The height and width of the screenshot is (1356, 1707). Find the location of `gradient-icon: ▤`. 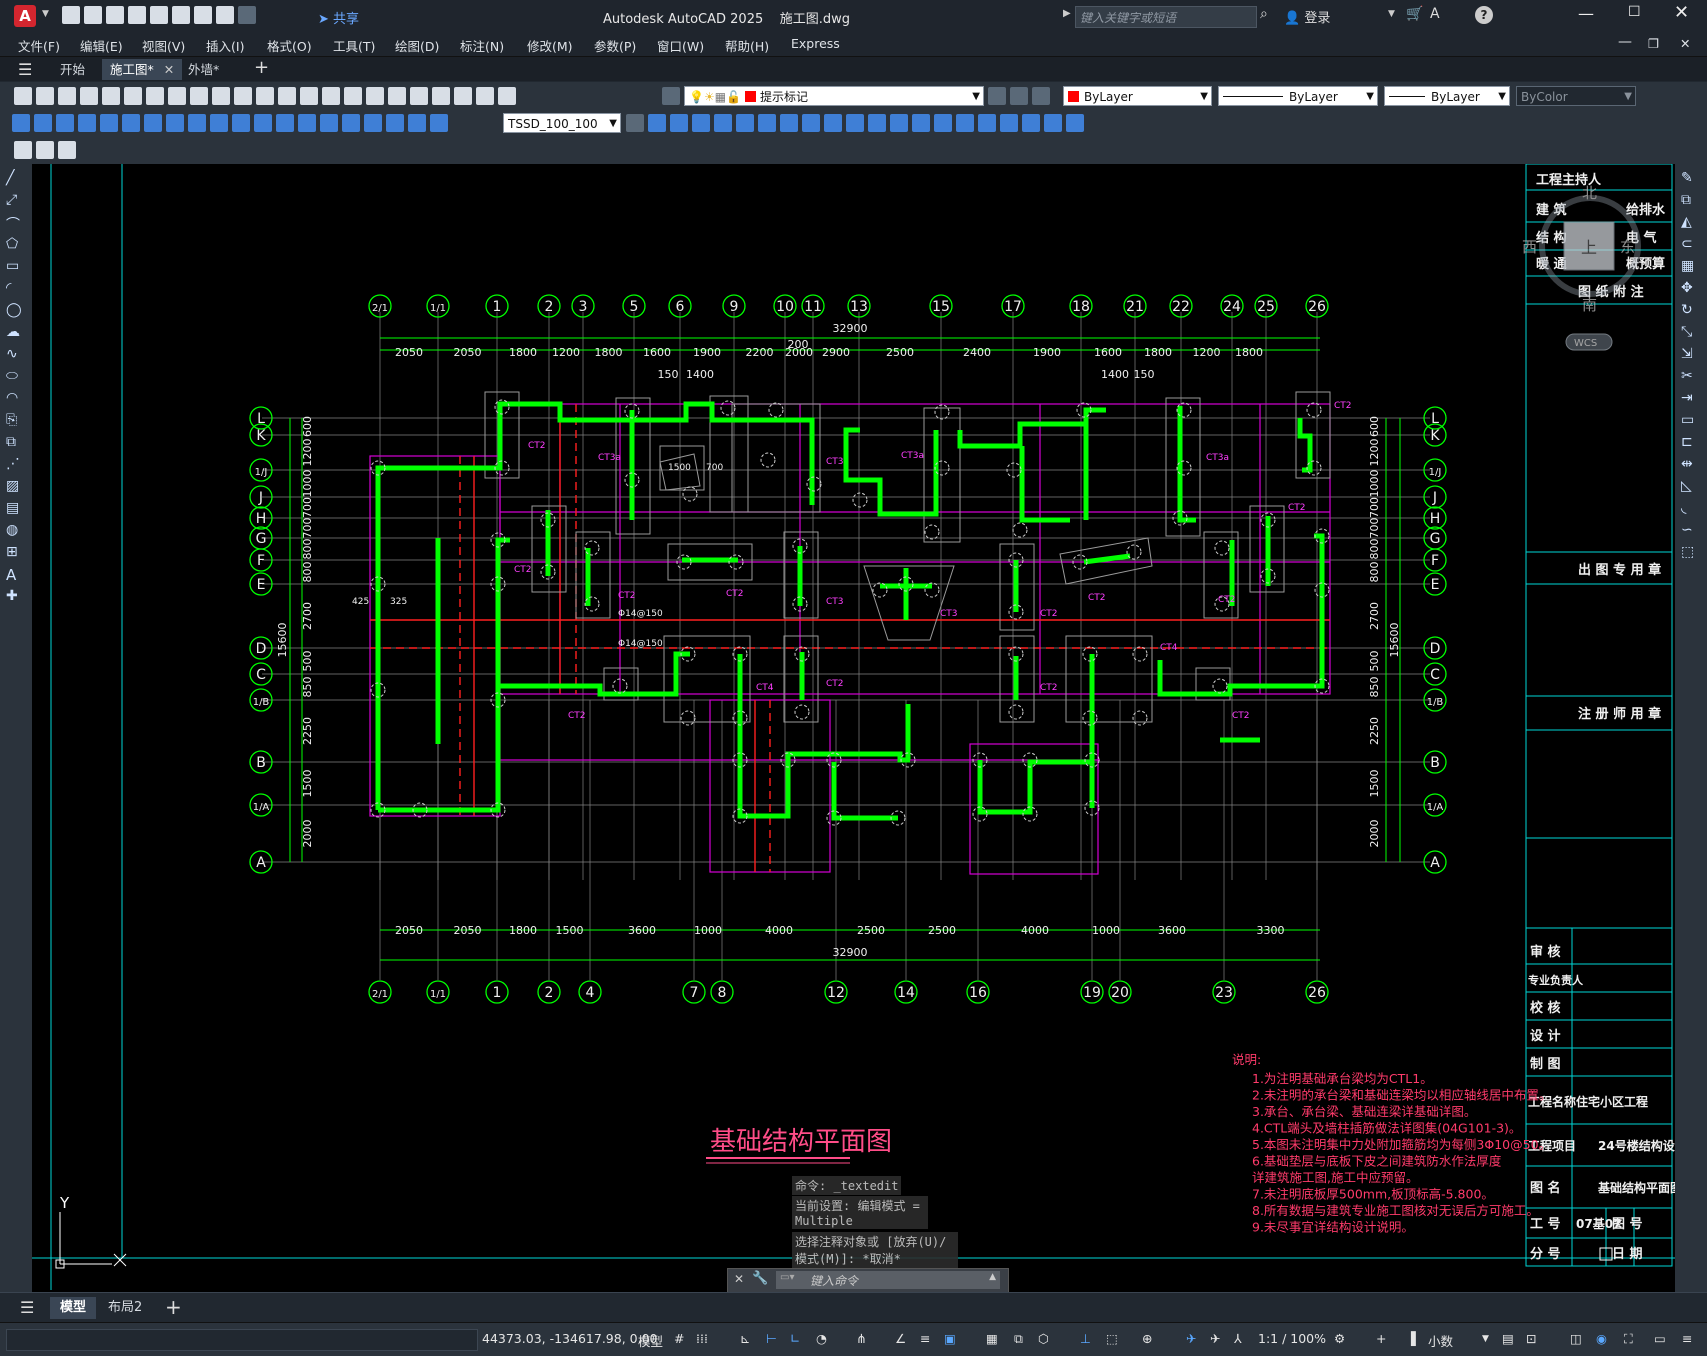

gradient-icon: ▤ is located at coordinates (16, 511).